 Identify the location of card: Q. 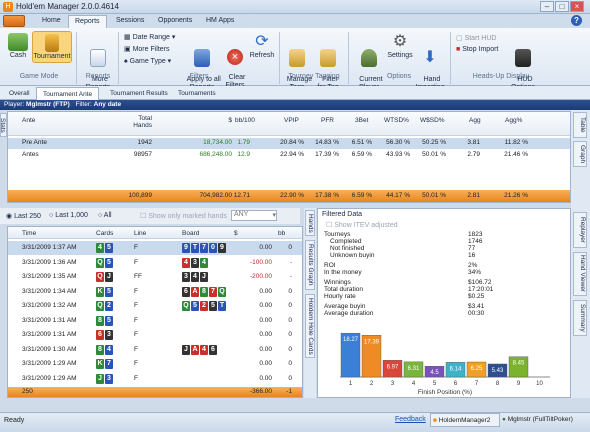
(100, 262).